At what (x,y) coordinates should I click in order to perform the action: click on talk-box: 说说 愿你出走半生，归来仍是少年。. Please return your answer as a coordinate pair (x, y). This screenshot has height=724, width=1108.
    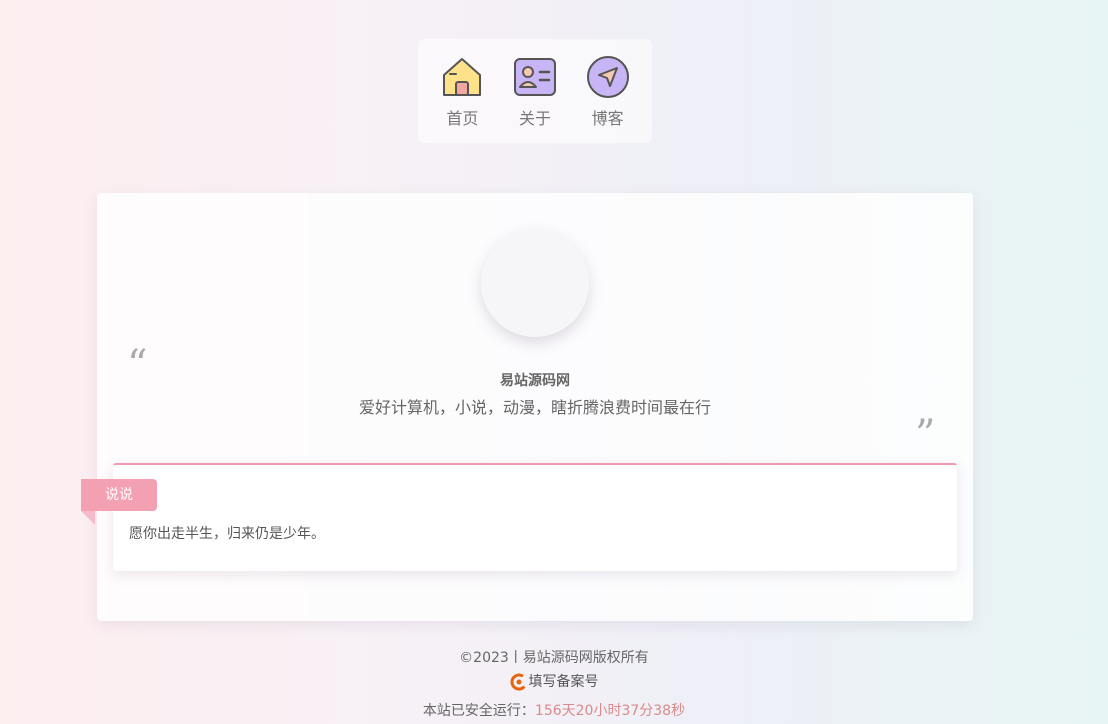
    Looking at the image, I should click on (519, 517).